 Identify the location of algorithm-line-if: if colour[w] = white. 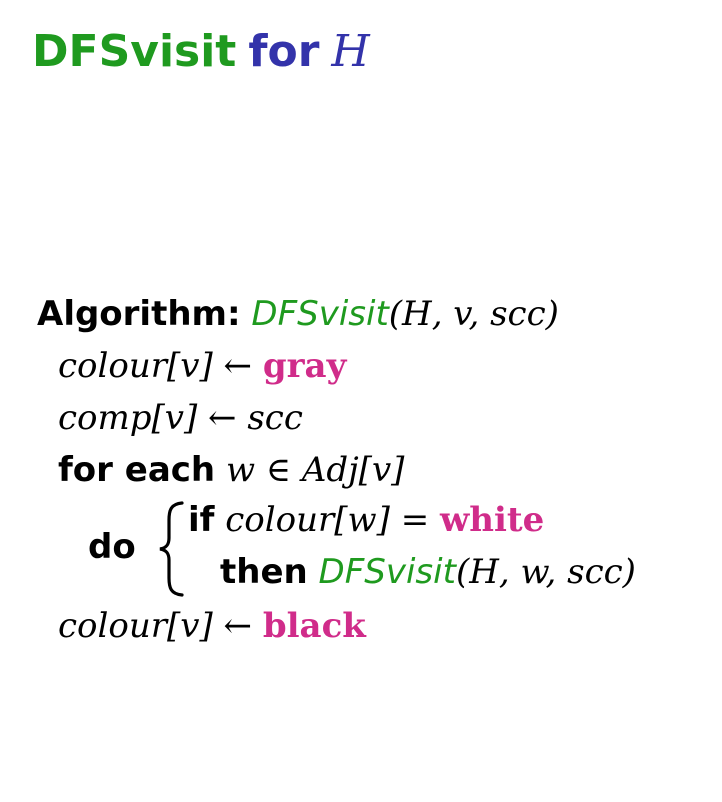
(366, 520).